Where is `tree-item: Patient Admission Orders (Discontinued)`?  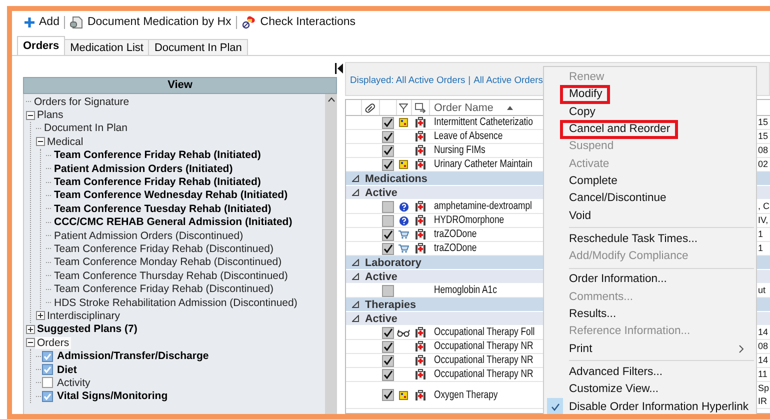
tree-item: Patient Admission Orders (Discontinued) is located at coordinates (149, 236).